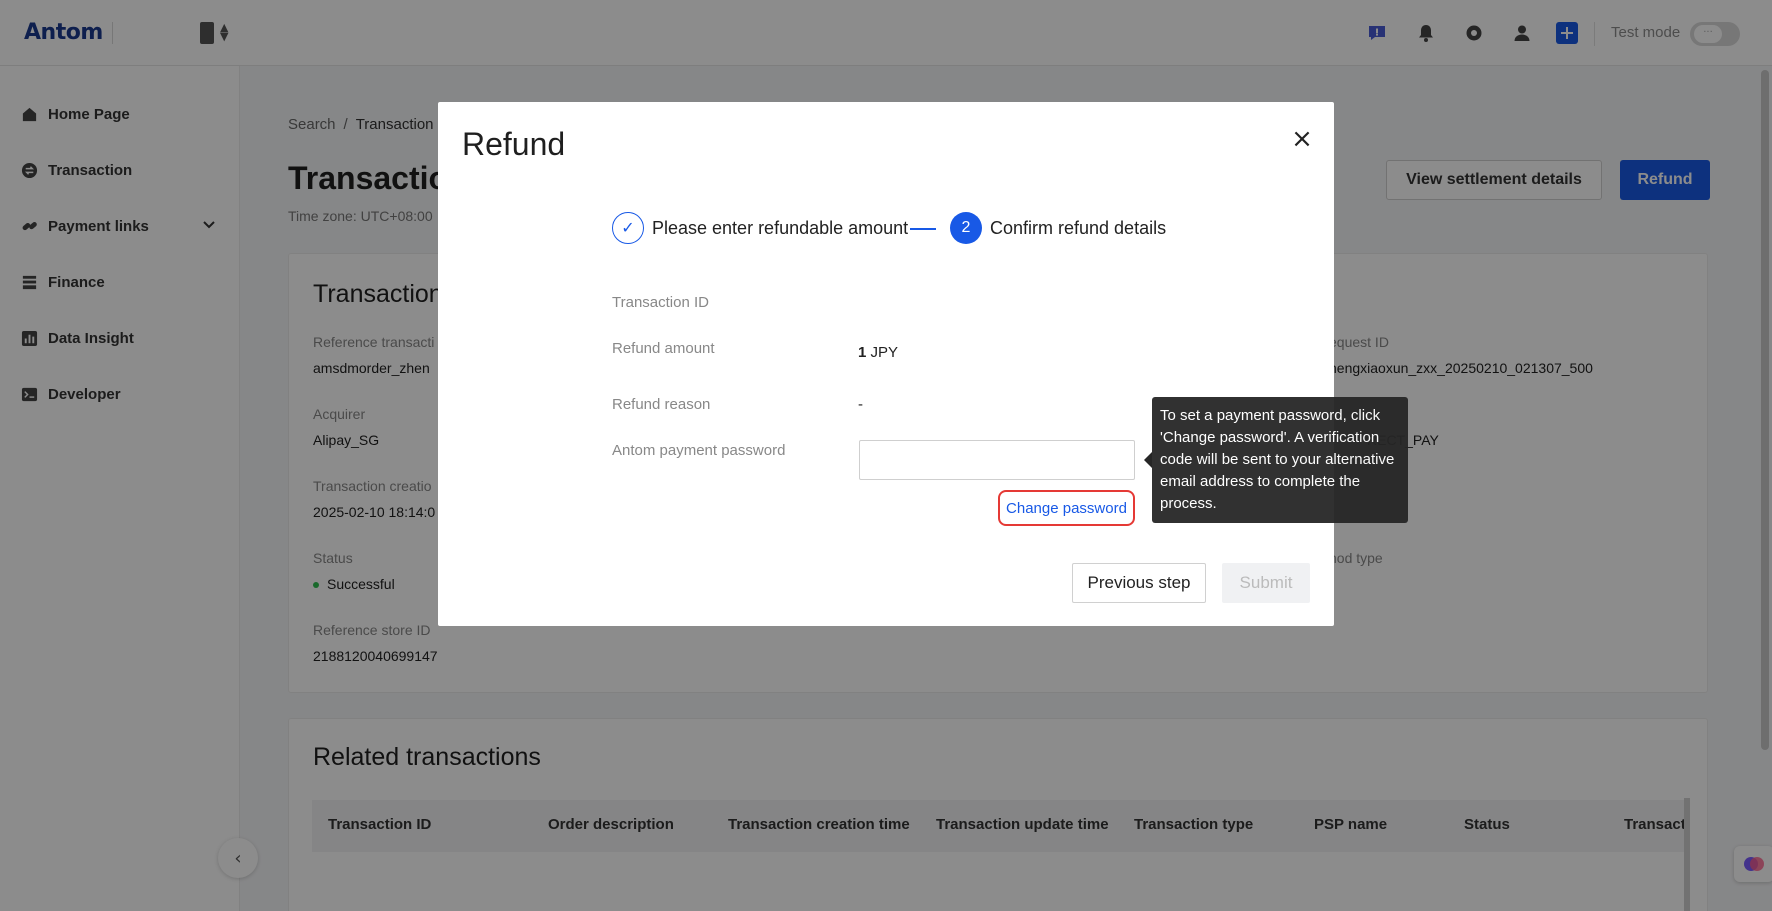 The width and height of the screenshot is (1772, 911). What do you see at coordinates (862, 352) in the screenshot?
I see `refund-amount-number: 1` at bounding box center [862, 352].